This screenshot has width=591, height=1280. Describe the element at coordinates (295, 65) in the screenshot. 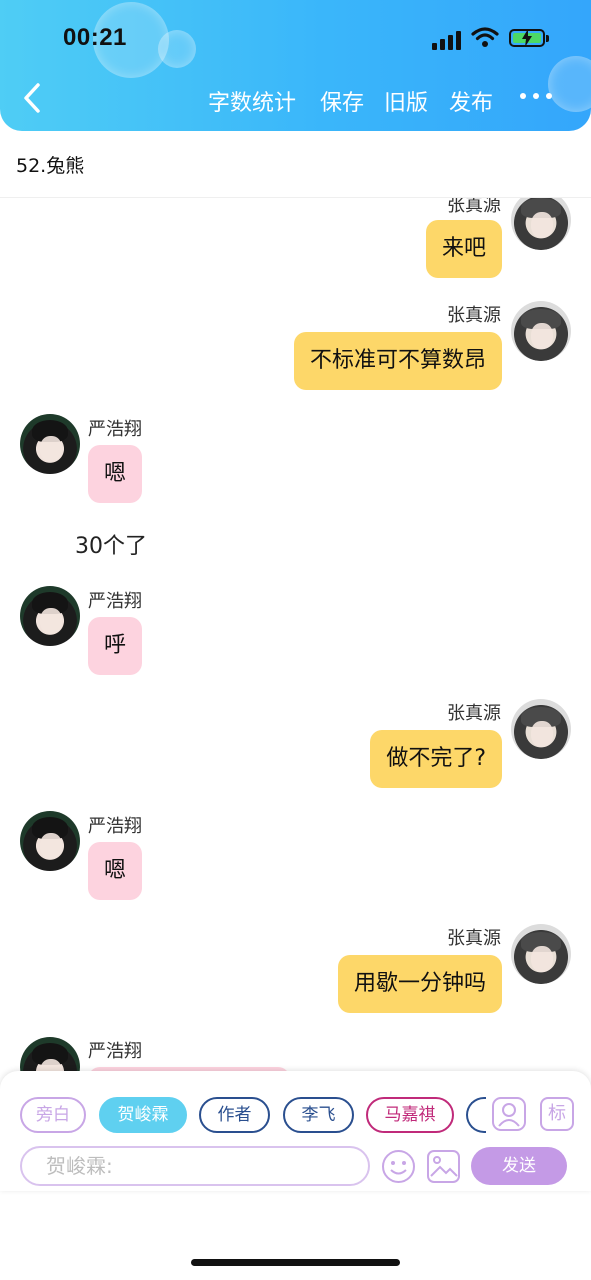

I see `top-header: 00:21 字数统计 保存 旧版 发布` at that location.